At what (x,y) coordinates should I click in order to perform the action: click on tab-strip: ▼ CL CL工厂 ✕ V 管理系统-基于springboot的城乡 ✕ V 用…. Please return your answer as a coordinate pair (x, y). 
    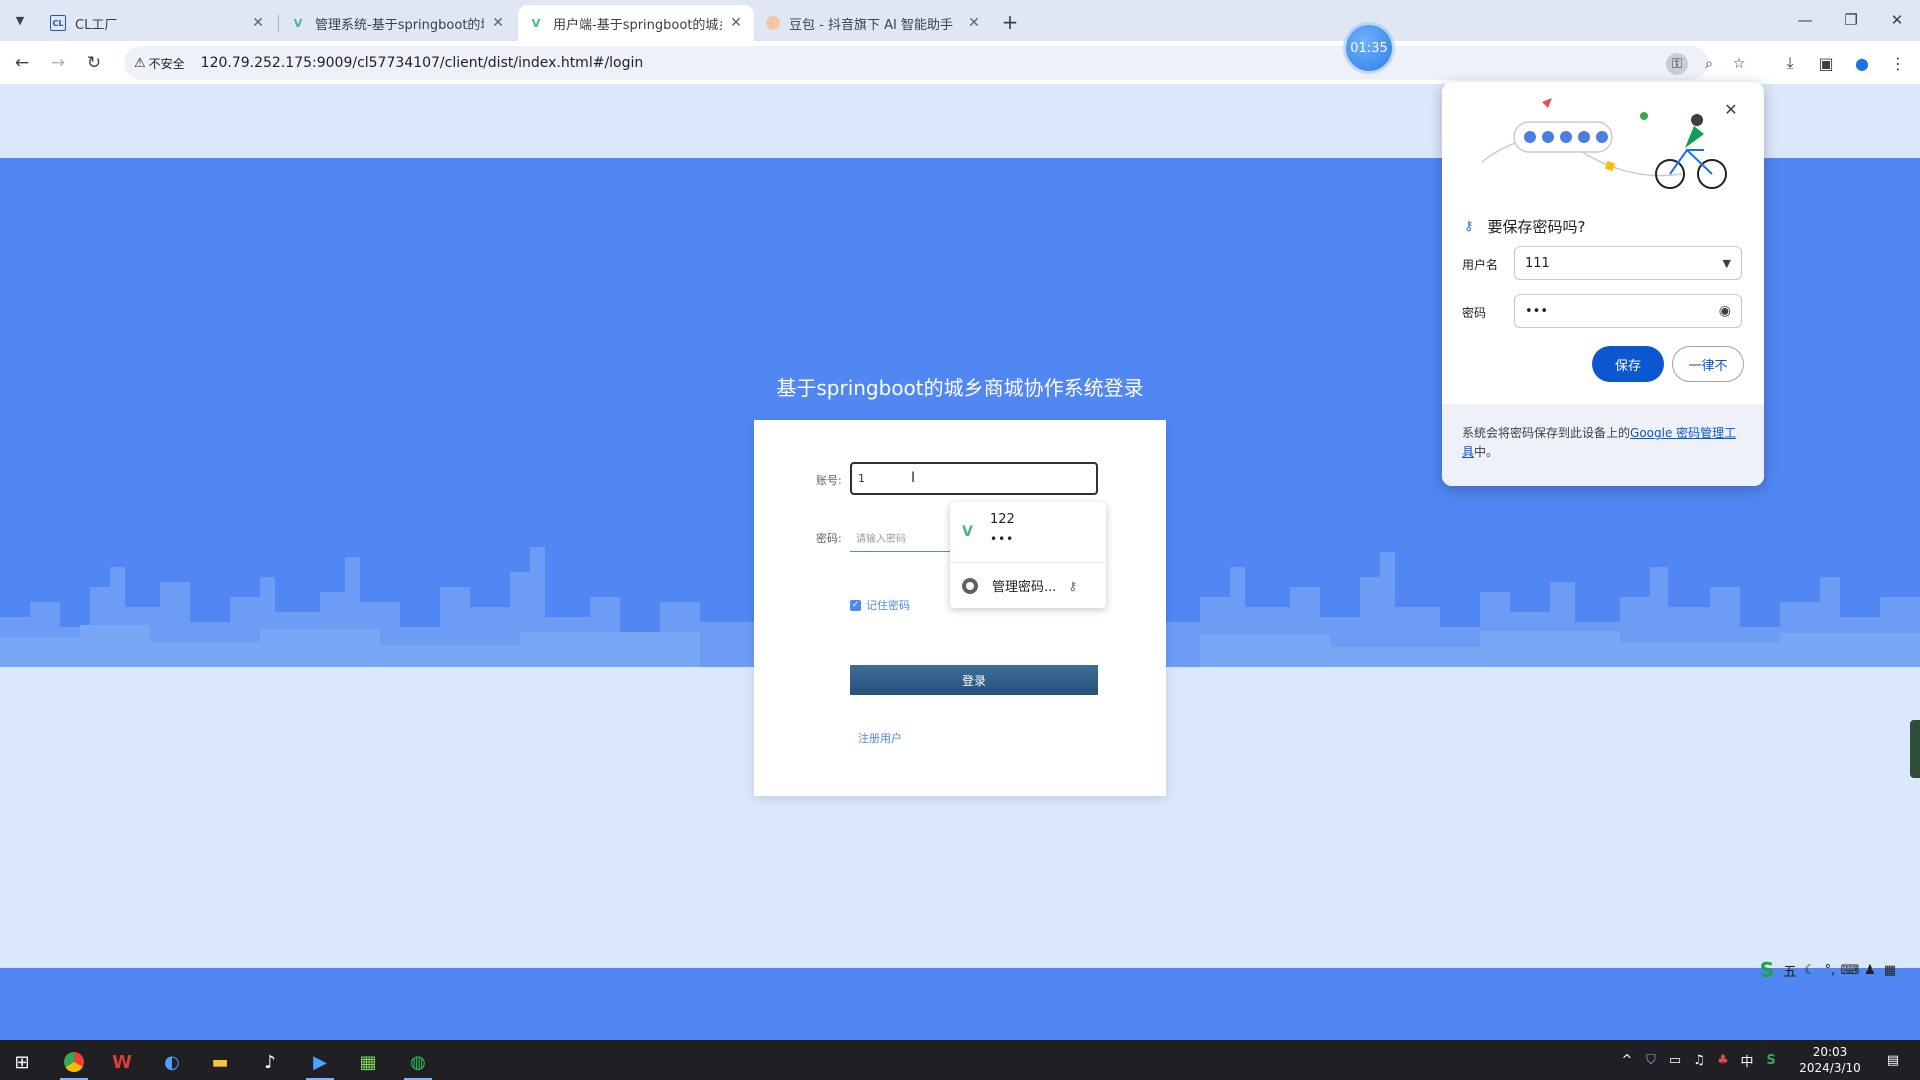
    Looking at the image, I should click on (960, 20).